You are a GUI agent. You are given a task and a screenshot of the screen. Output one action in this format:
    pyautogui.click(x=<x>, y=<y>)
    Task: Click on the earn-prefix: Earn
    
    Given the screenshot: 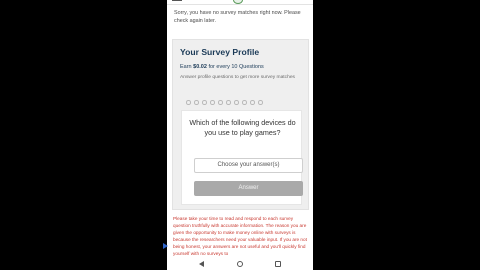 What is the action you would take?
    pyautogui.click(x=186, y=67)
    